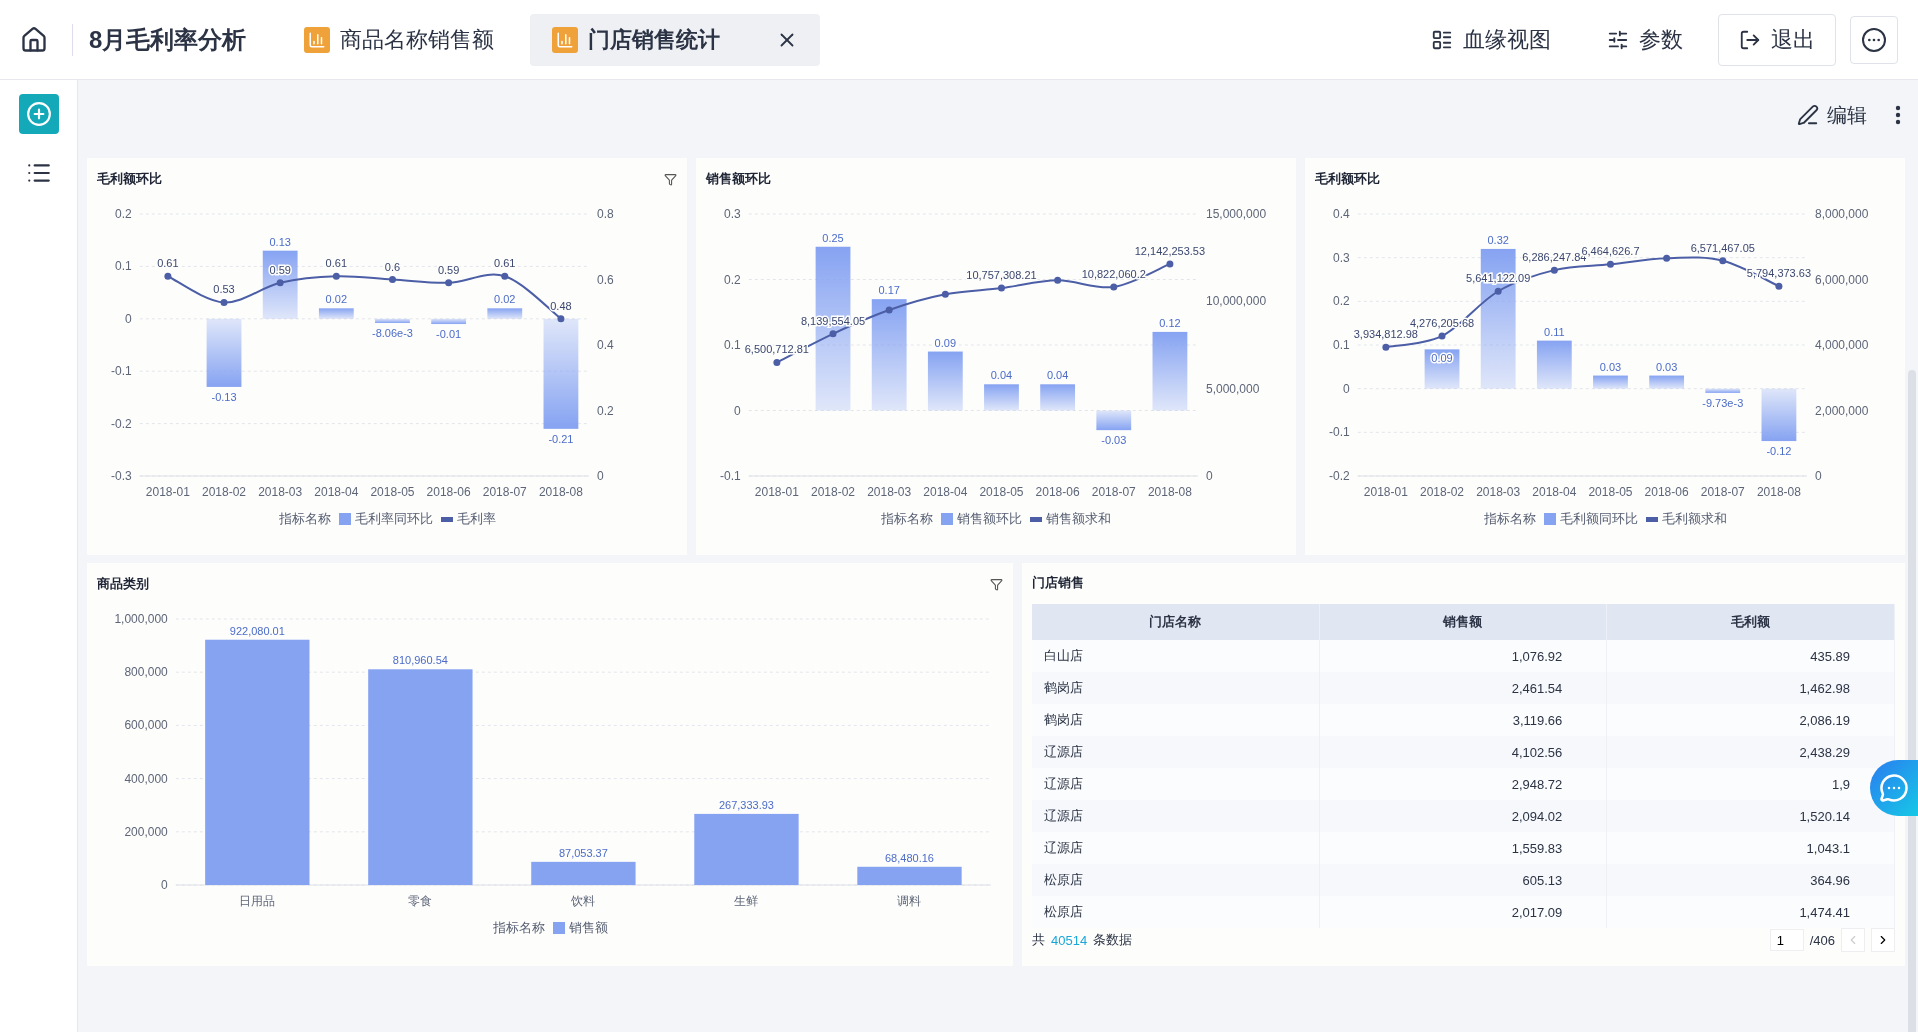 This screenshot has height=1032, width=1918. I want to click on data-label: -8.06e-3, so click(392, 333).